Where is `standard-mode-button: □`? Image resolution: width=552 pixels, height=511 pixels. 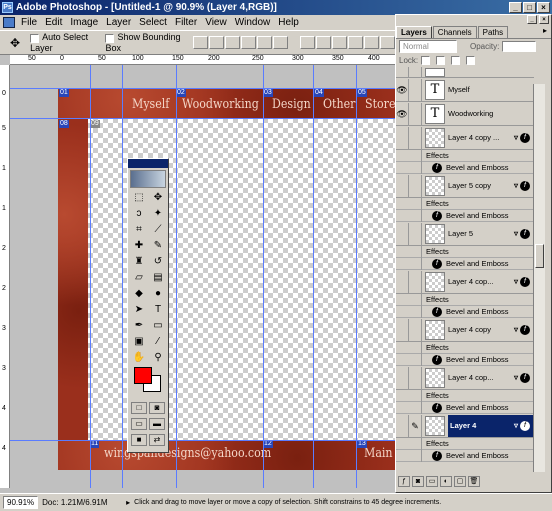
standard-mode-button: □ is located at coordinates (139, 408).